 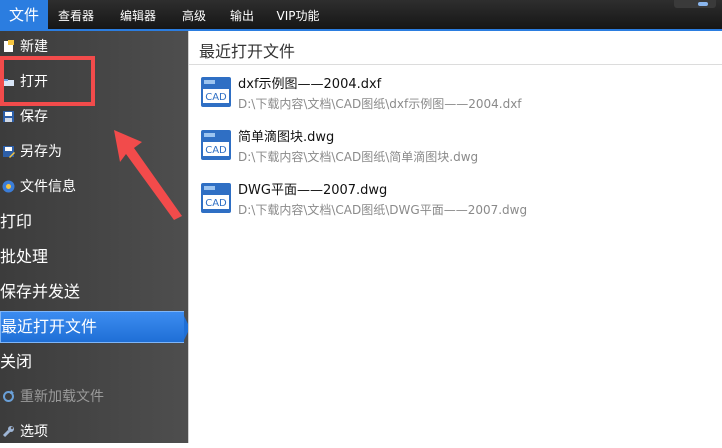 I want to click on sidebar-item-label: 选项, so click(x=34, y=432).